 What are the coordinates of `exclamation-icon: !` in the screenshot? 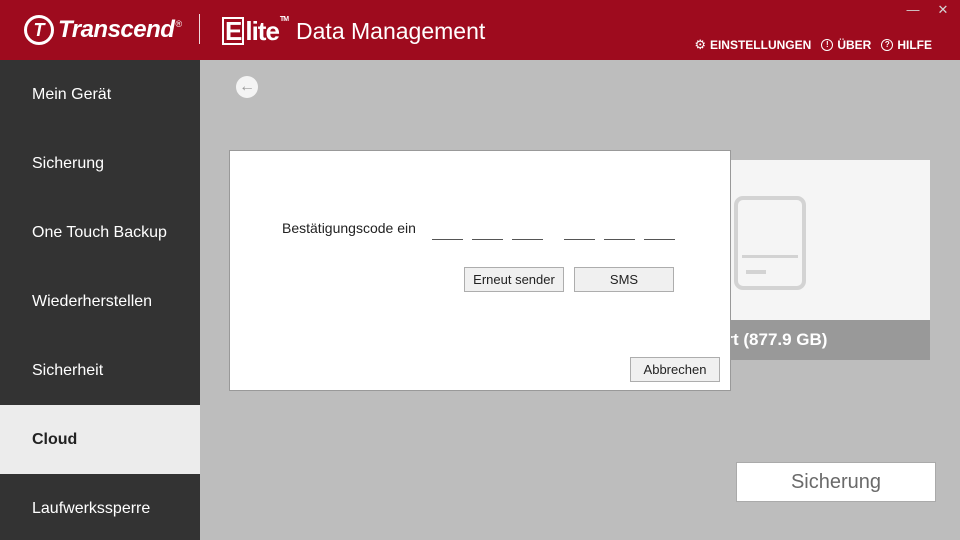 It's located at (827, 45).